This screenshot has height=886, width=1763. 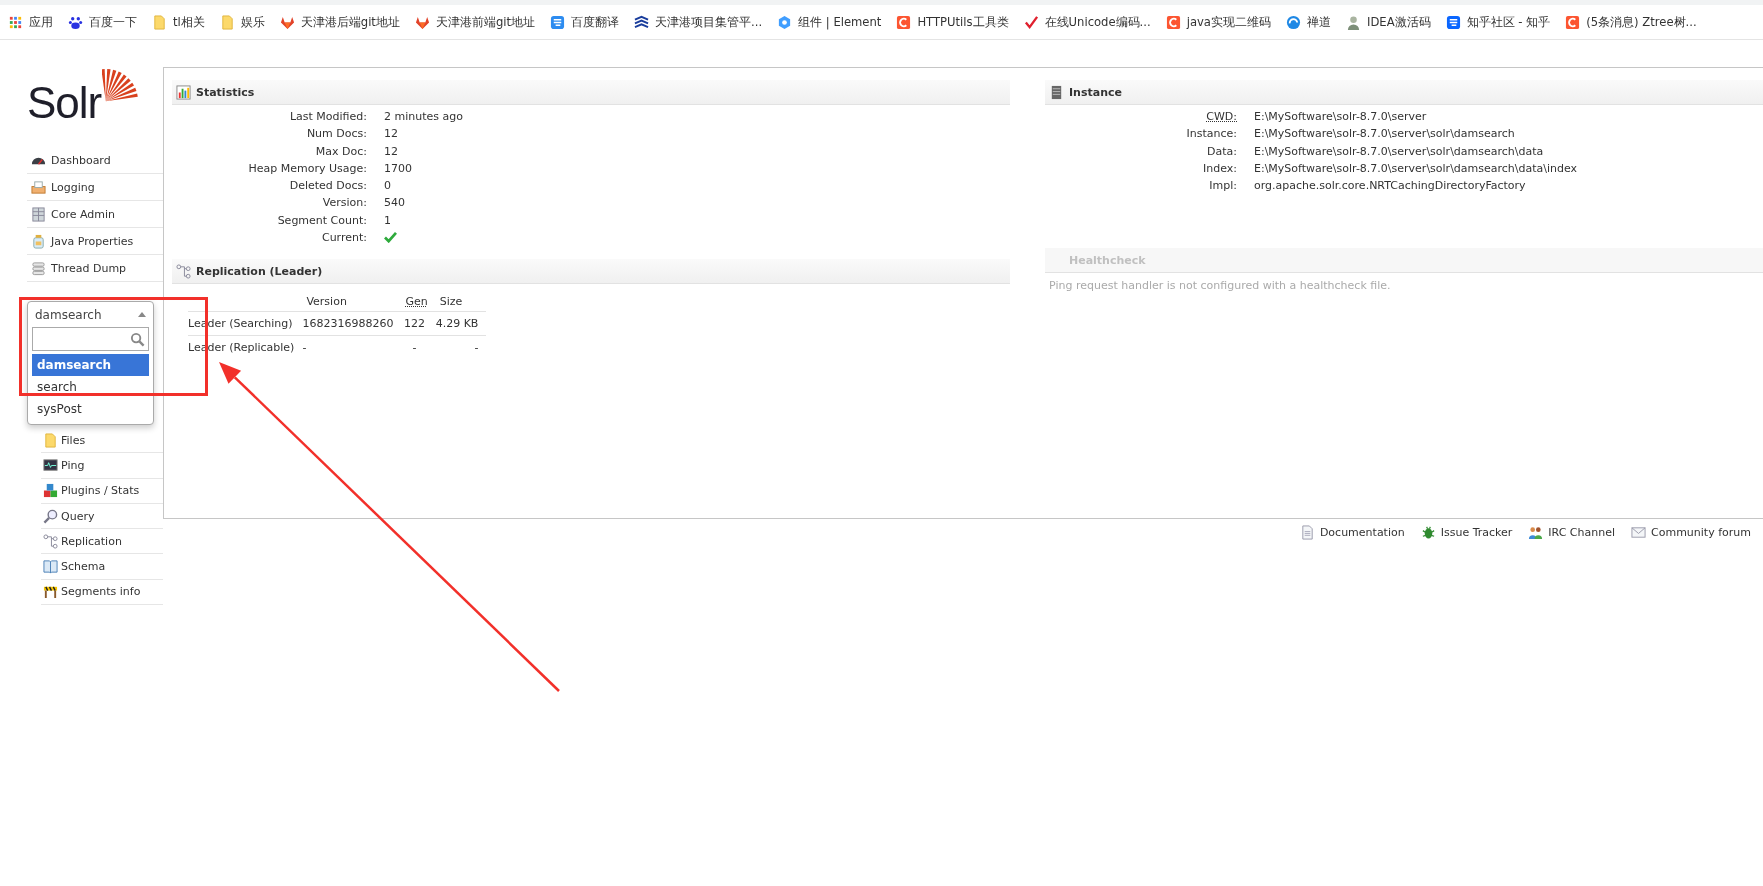 What do you see at coordinates (1031, 22) in the screenshot?
I see `checkmark-icon` at bounding box center [1031, 22].